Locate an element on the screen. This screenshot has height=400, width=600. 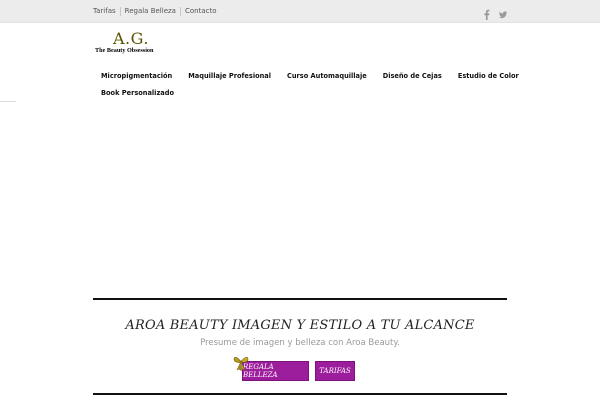
nav-item-curso-automaquillaje: Curso Automaquillaje is located at coordinates (327, 76).